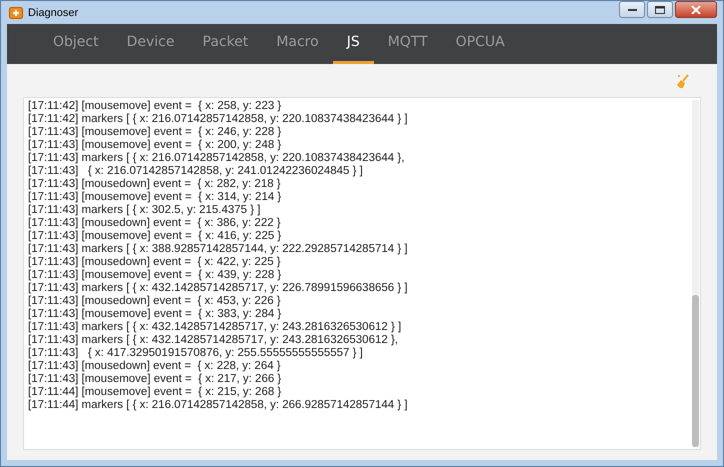  I want to click on app-icon, so click(16, 12).